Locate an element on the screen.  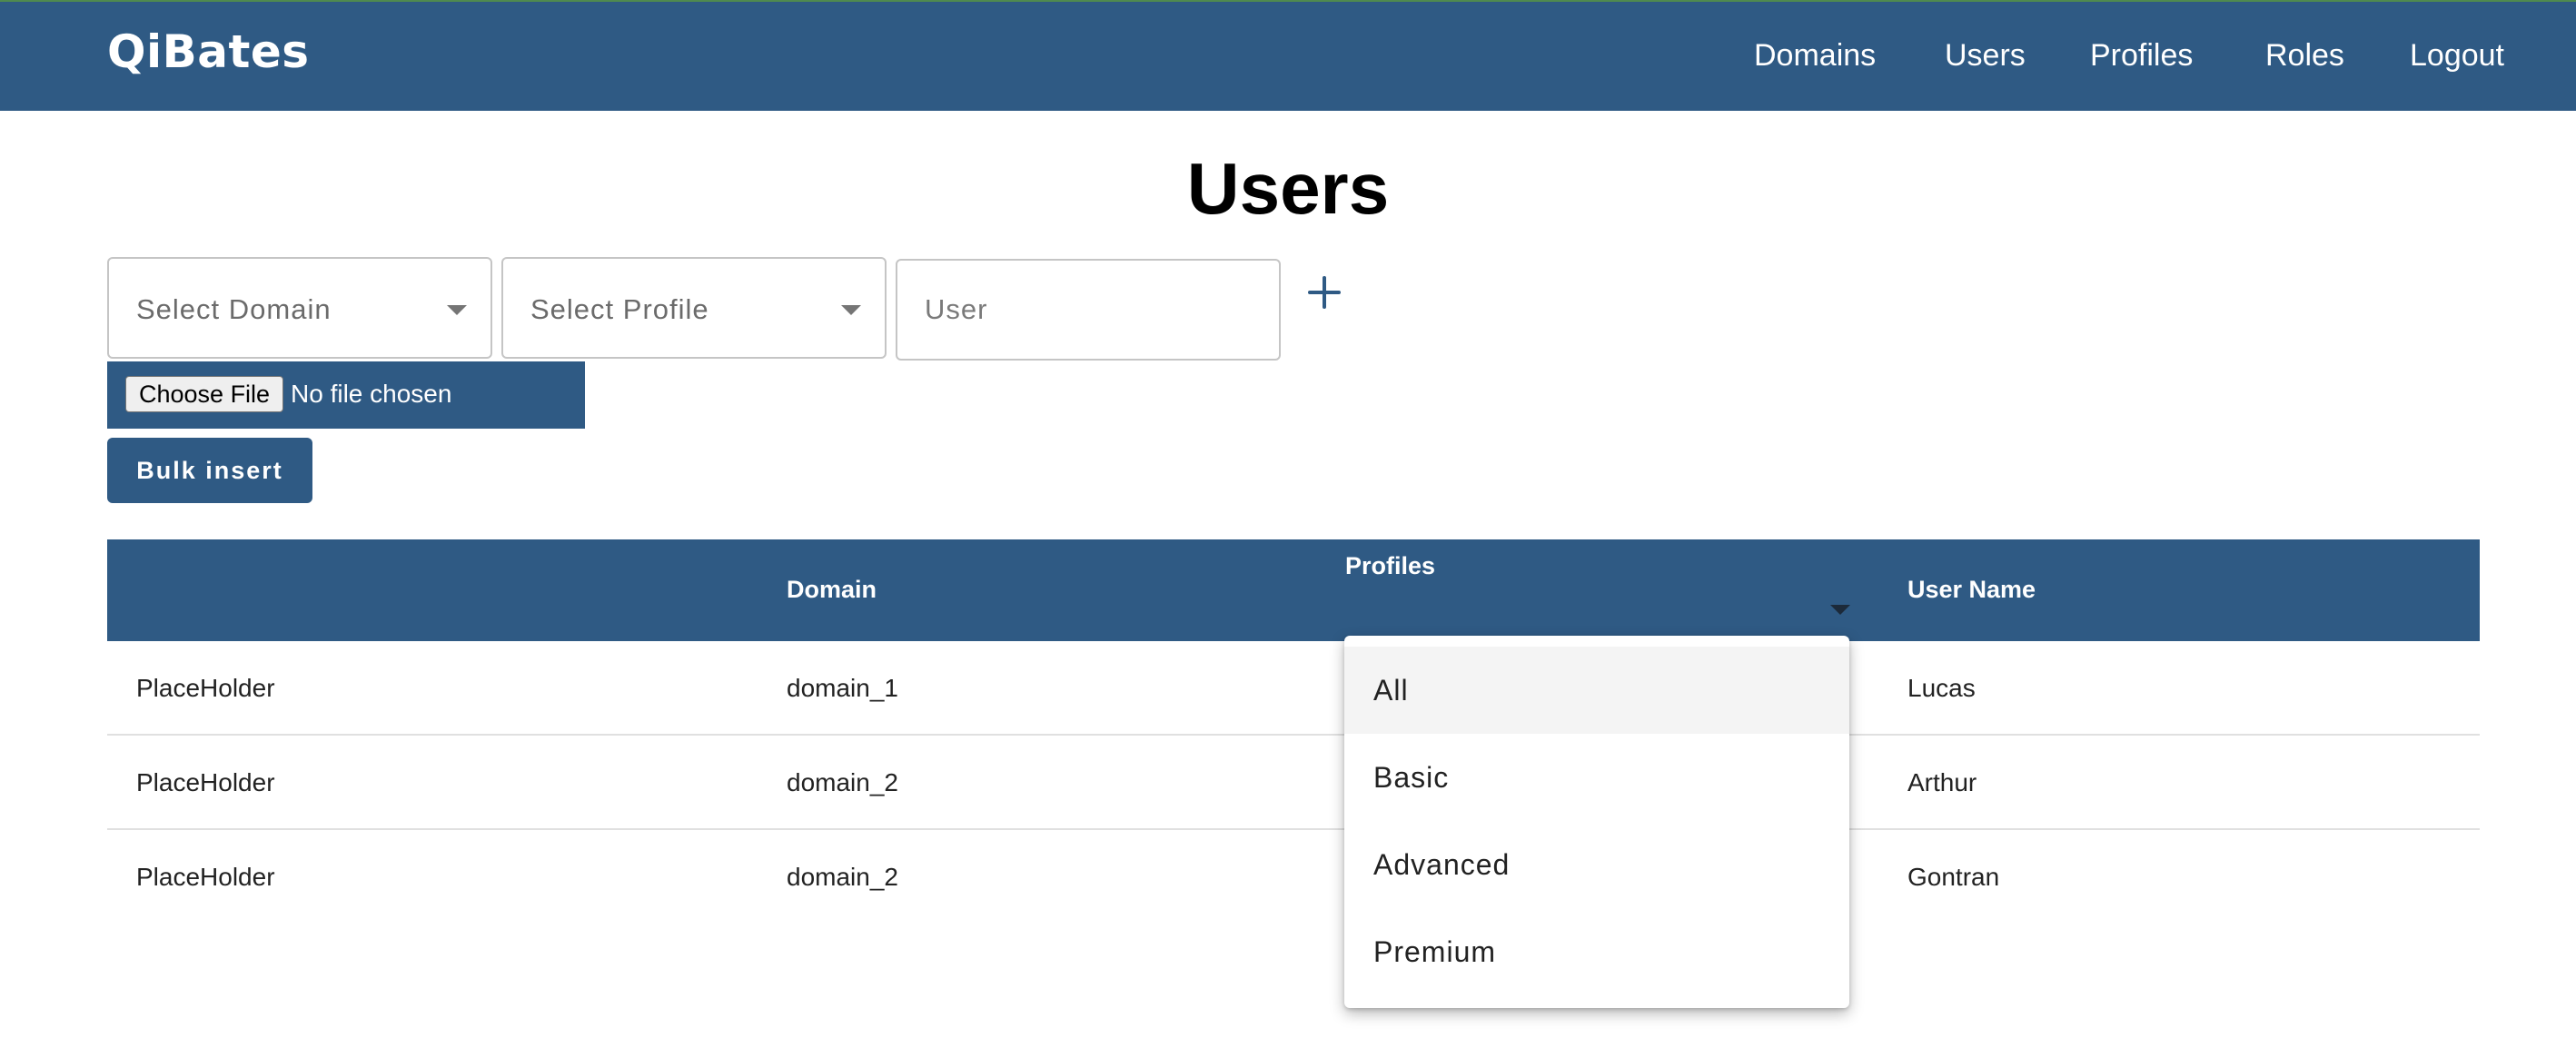
menu-item-advanced: Advanced is located at coordinates (1596, 864).